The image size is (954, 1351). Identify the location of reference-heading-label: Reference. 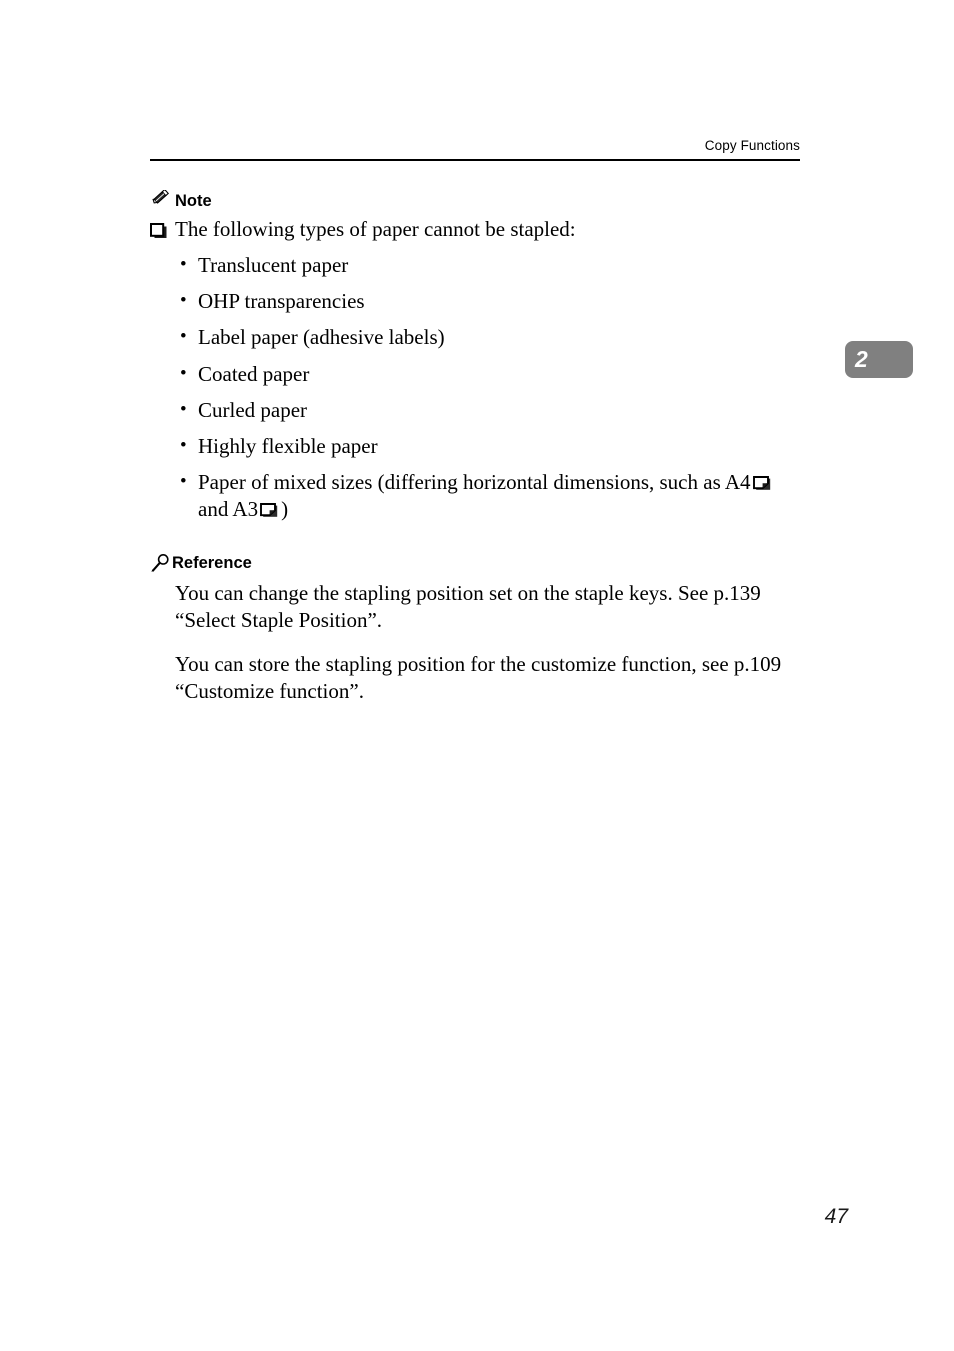
(212, 563).